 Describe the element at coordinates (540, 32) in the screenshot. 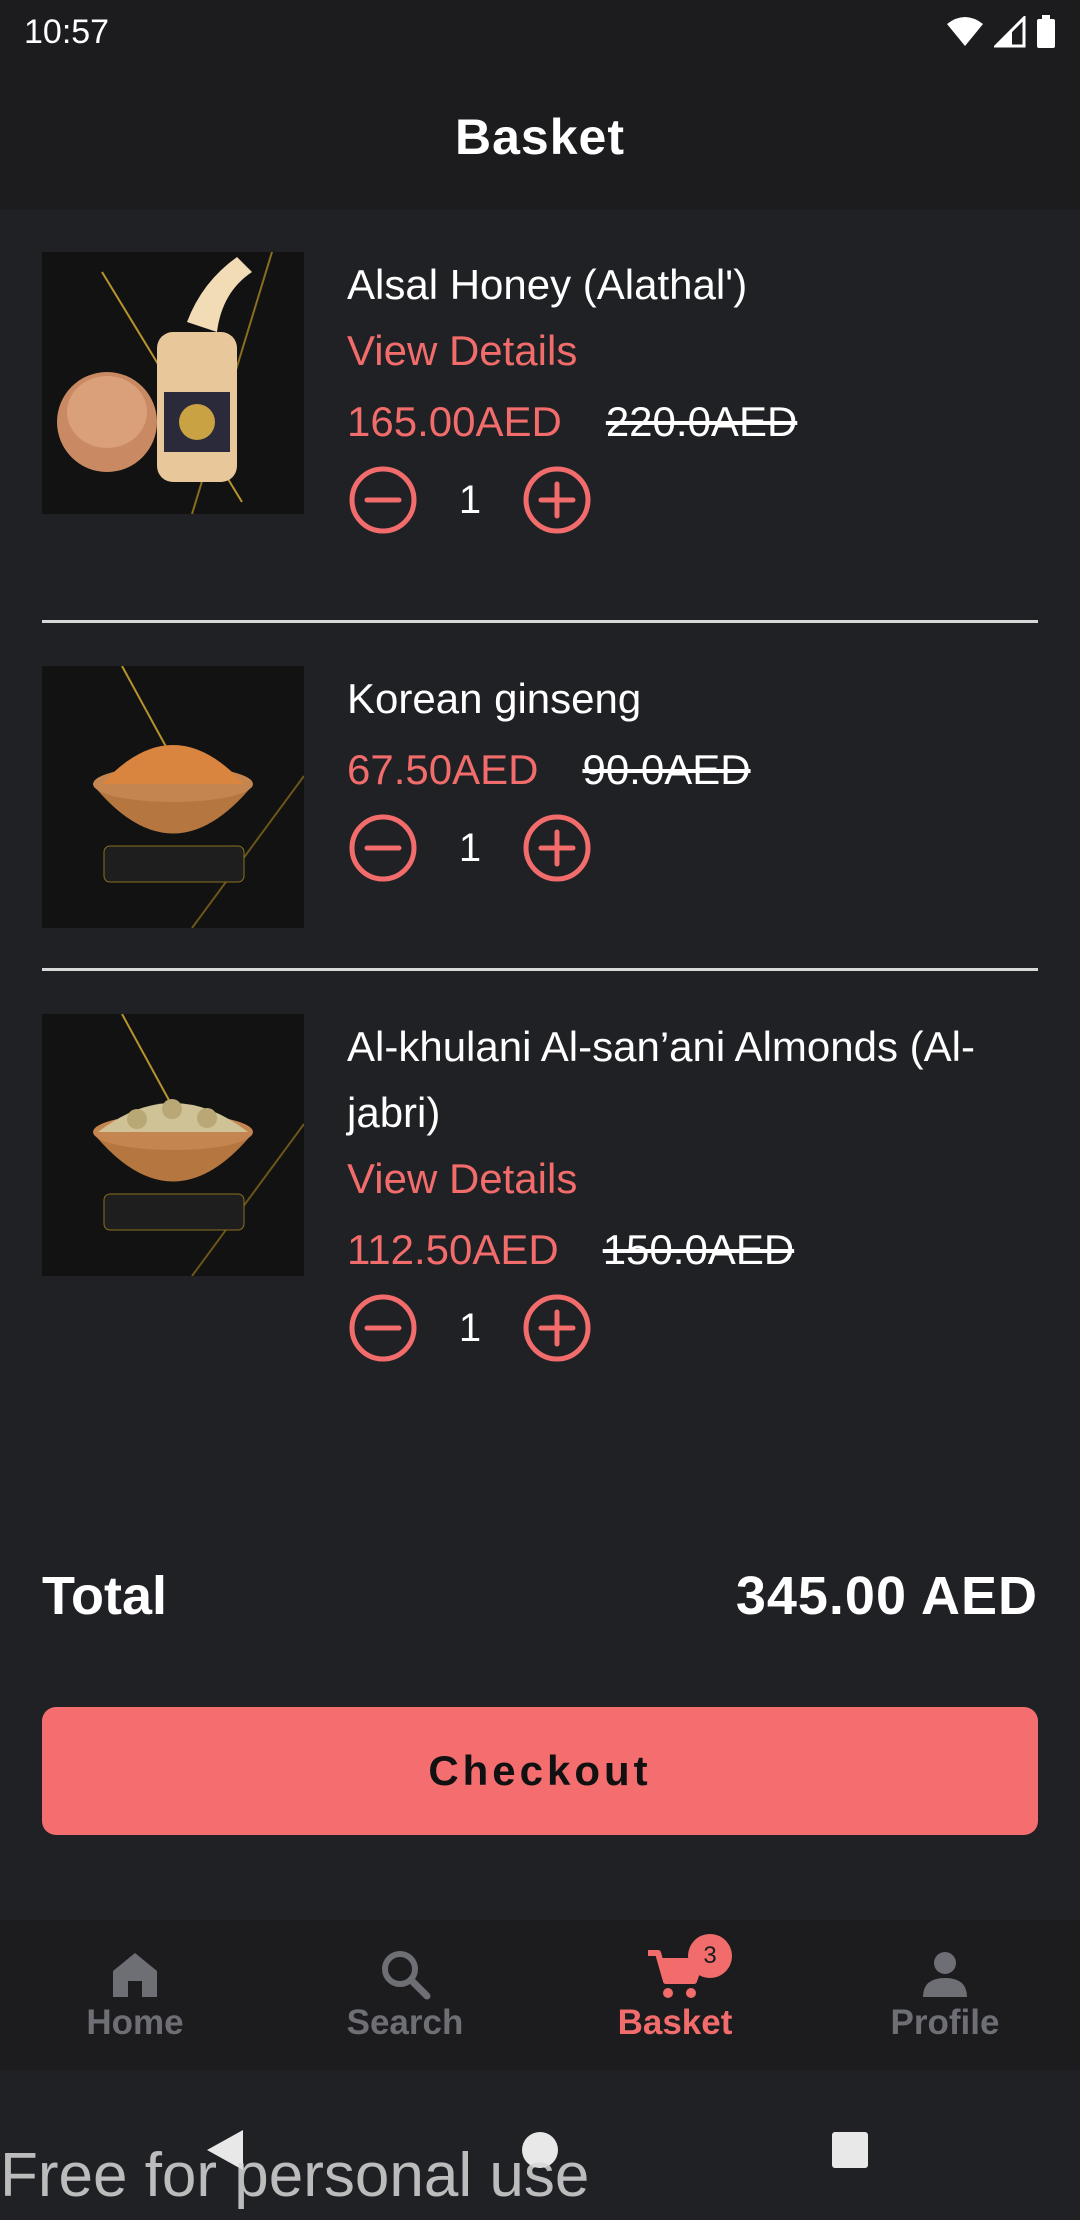

I see `status-bar: 10:57` at that location.